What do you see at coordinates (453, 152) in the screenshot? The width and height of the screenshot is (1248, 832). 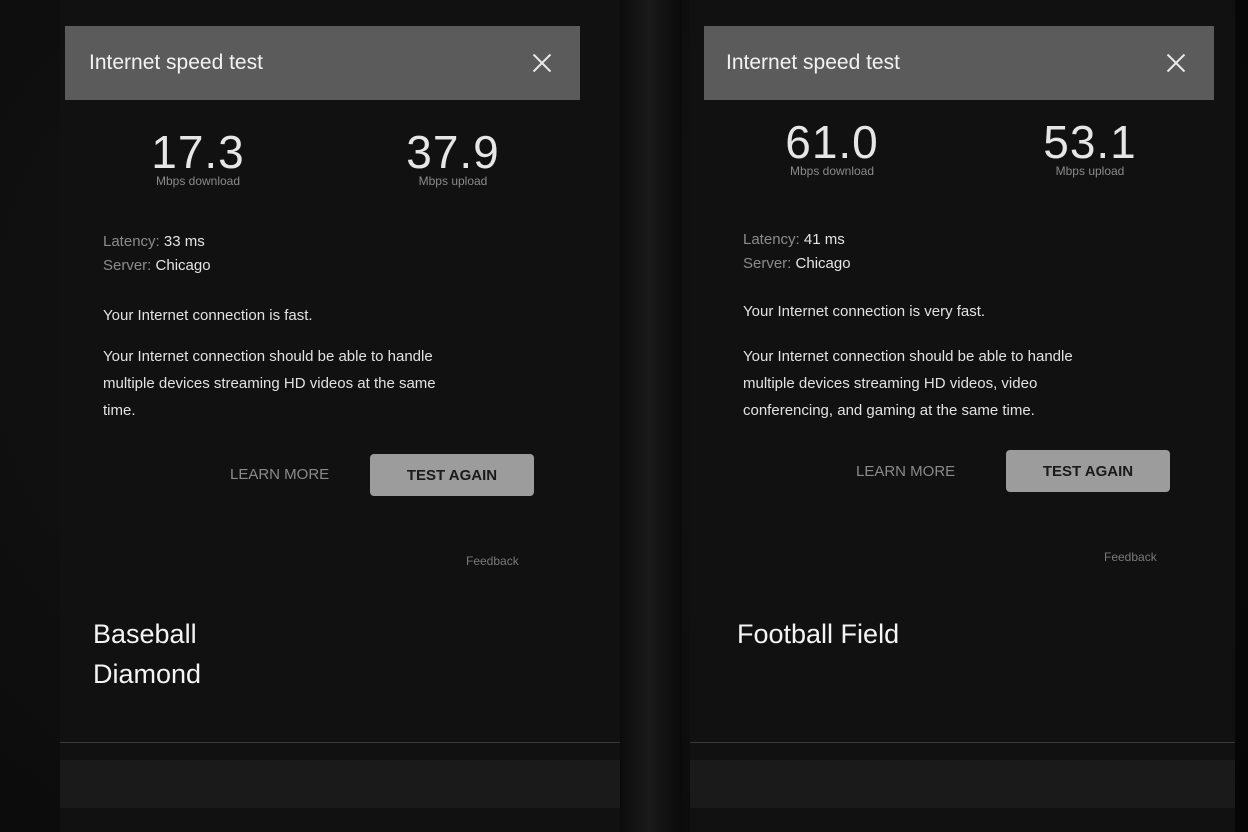 I see `upload-value: 37.9` at bounding box center [453, 152].